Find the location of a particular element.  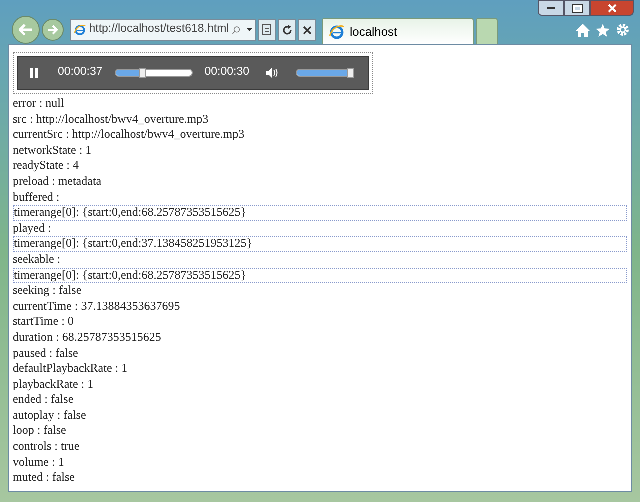

property-line: seeking : false is located at coordinates (48, 291).